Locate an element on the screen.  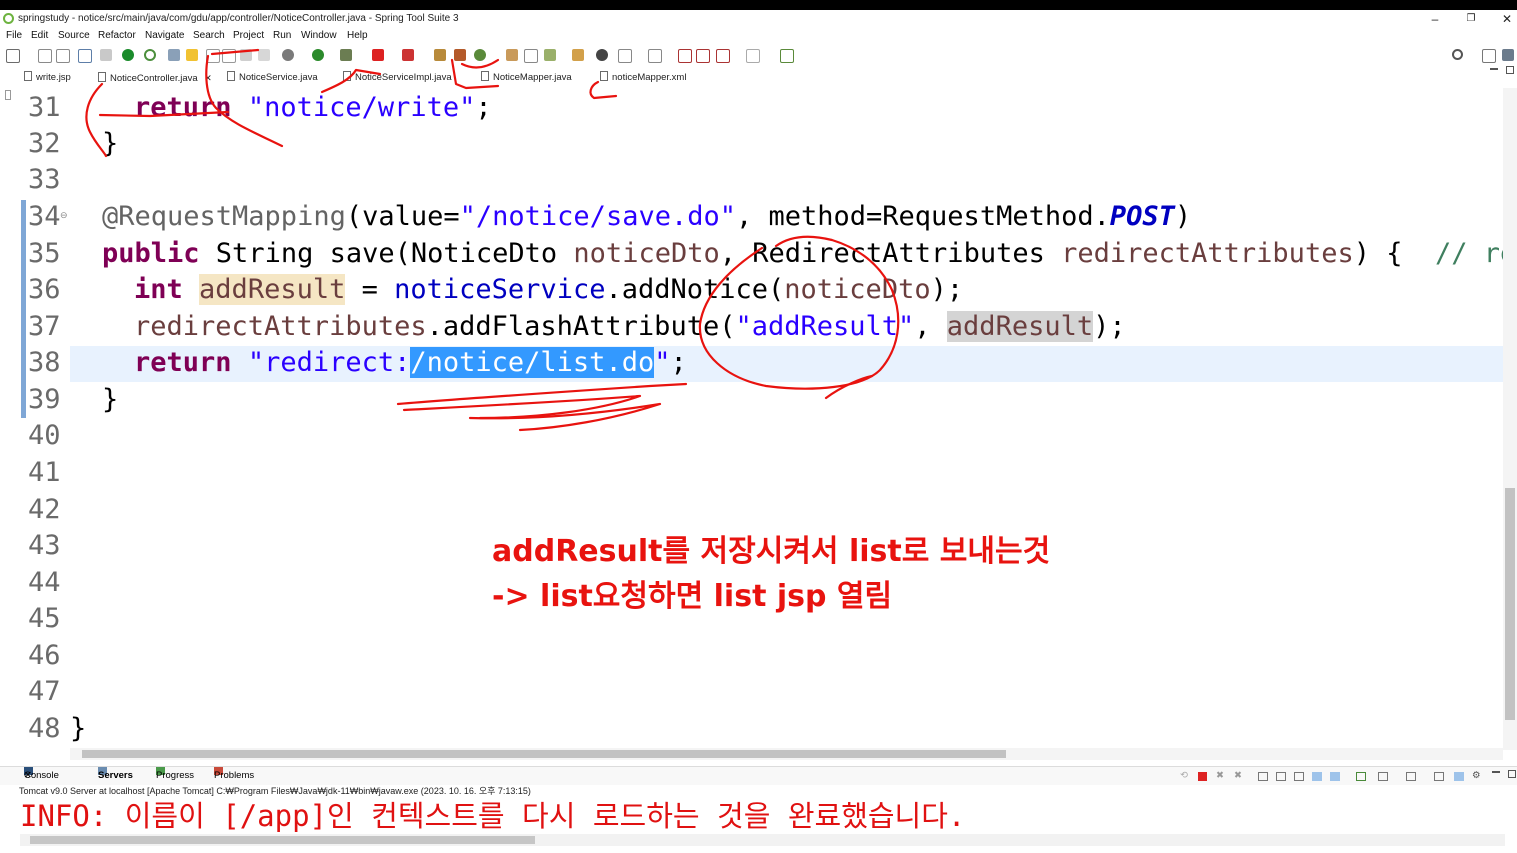
pin-editor-icon is located at coordinates (787, 56).